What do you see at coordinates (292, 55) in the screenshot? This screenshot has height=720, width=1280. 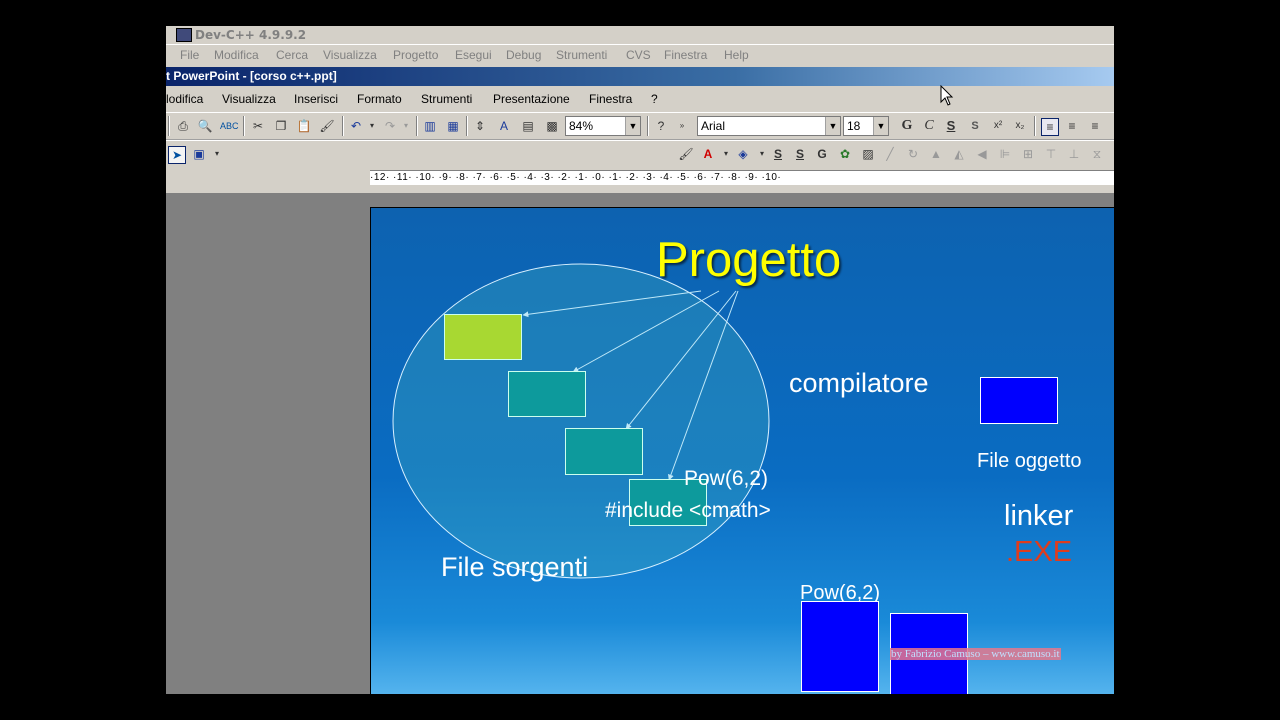 I see `devcpp-menu-cerca: Cerca` at bounding box center [292, 55].